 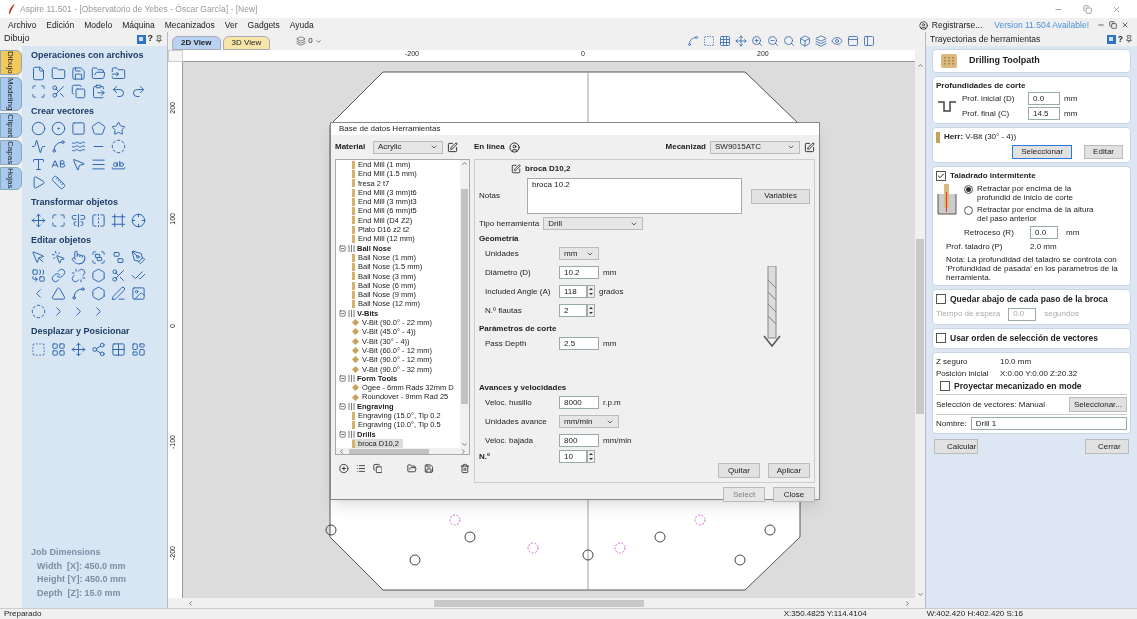 I want to click on arrow-down-icon, so click(x=464, y=445).